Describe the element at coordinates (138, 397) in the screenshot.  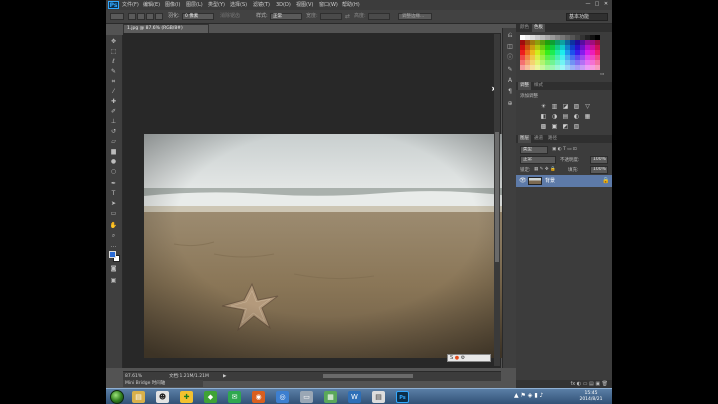
I see `explorer-icon: ▤` at that location.